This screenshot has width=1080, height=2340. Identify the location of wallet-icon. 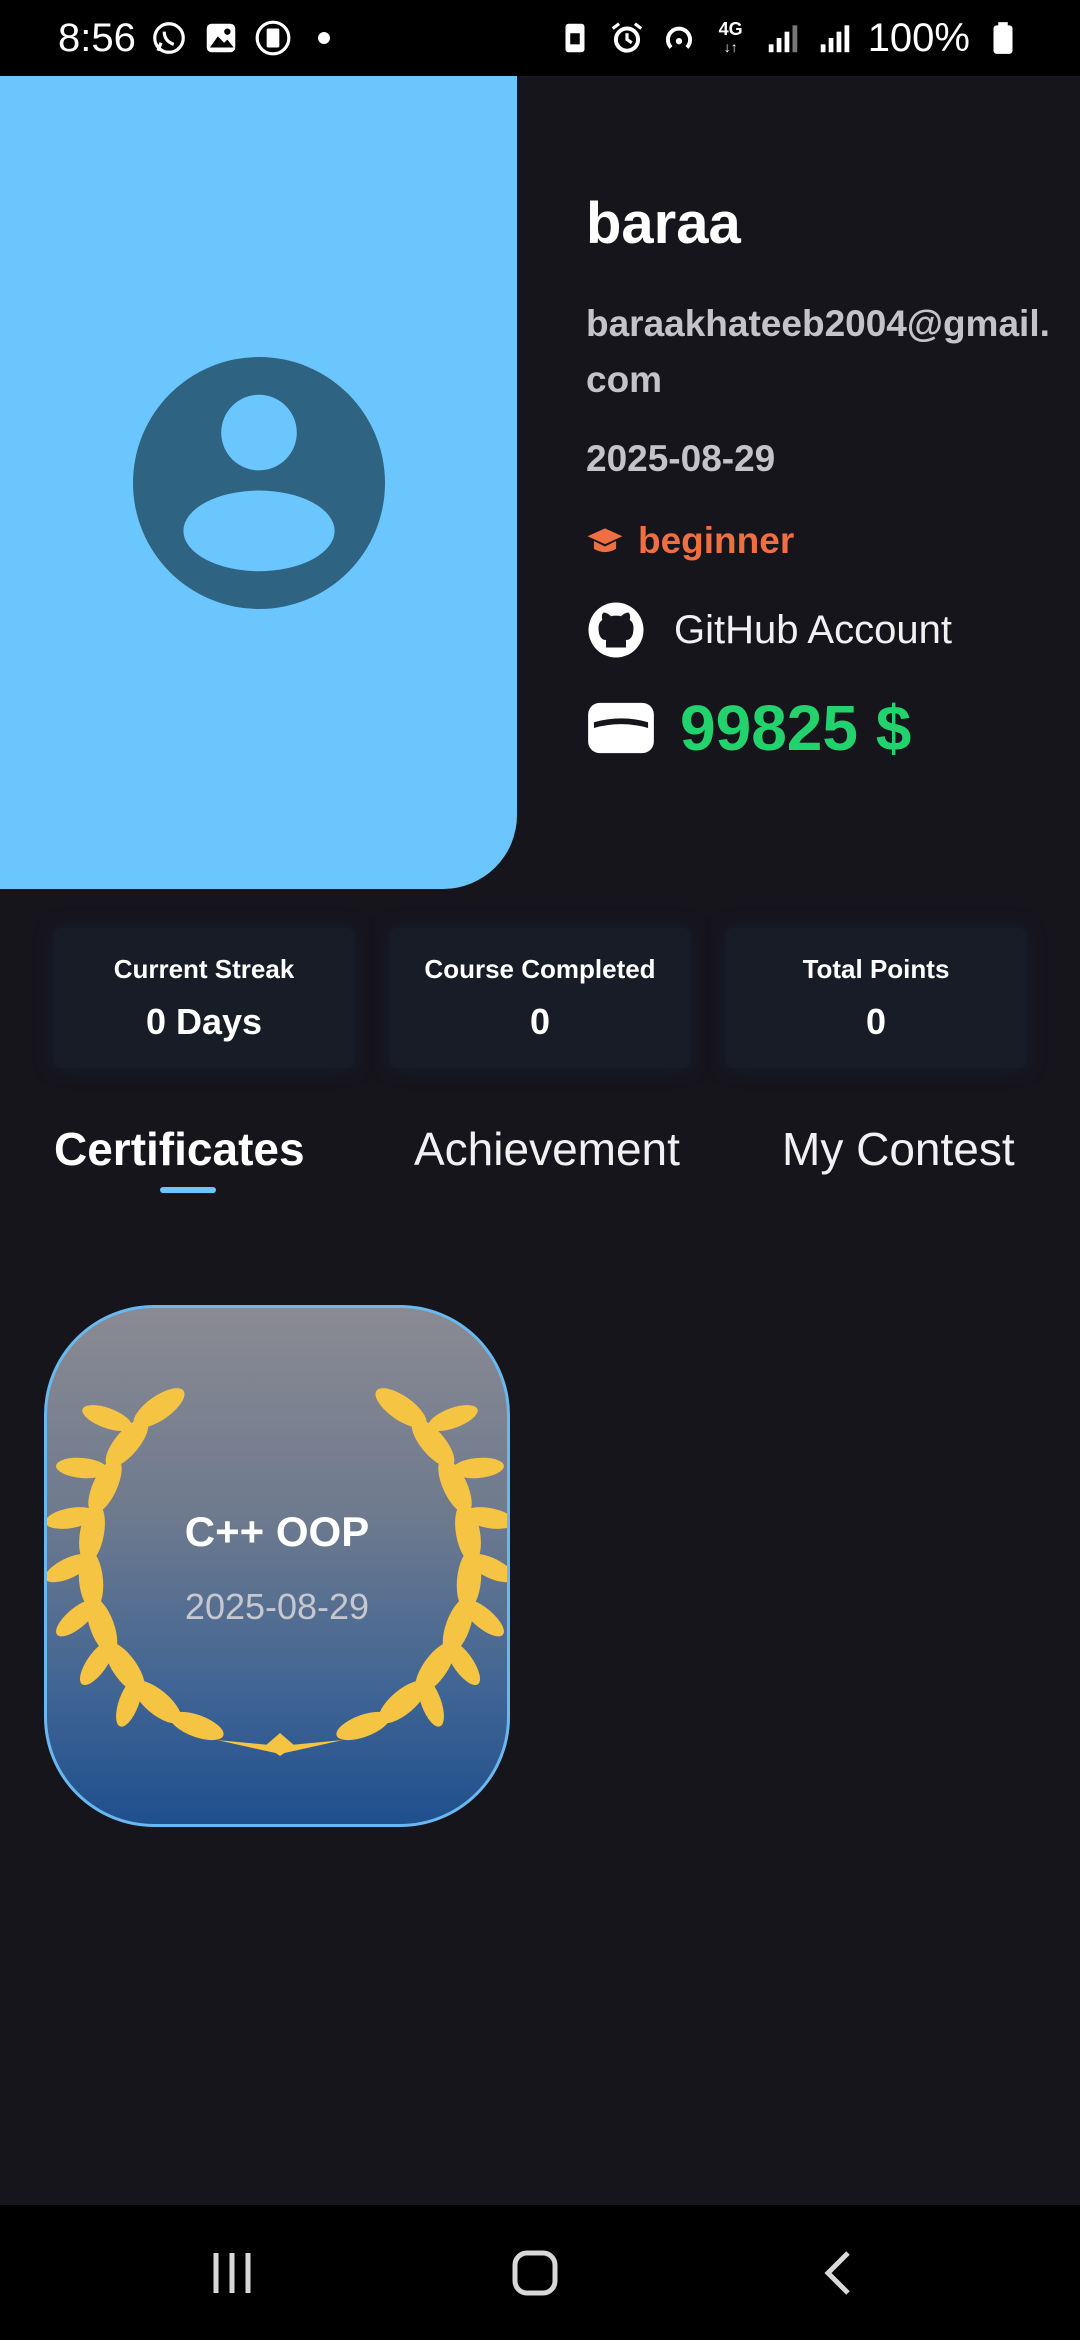
(621, 728).